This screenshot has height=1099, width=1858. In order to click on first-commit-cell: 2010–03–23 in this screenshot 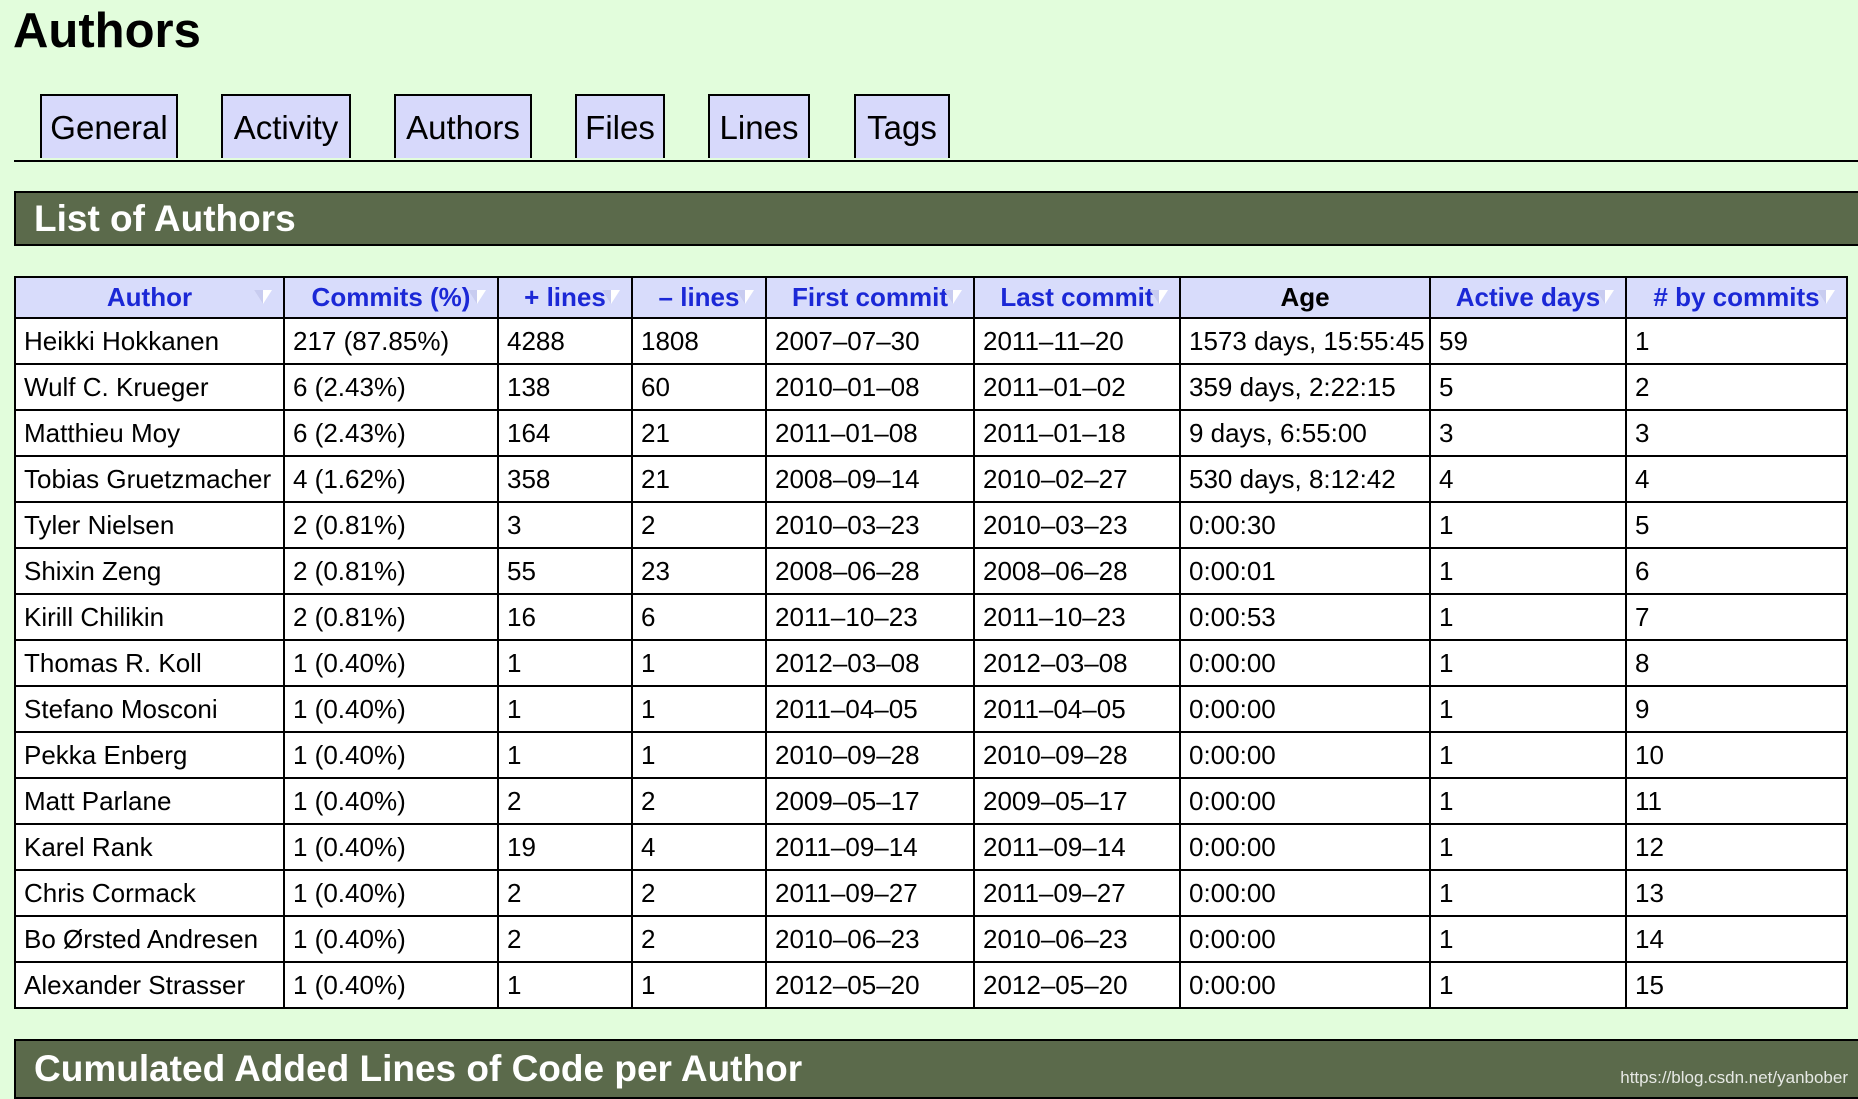, I will do `click(870, 525)`.